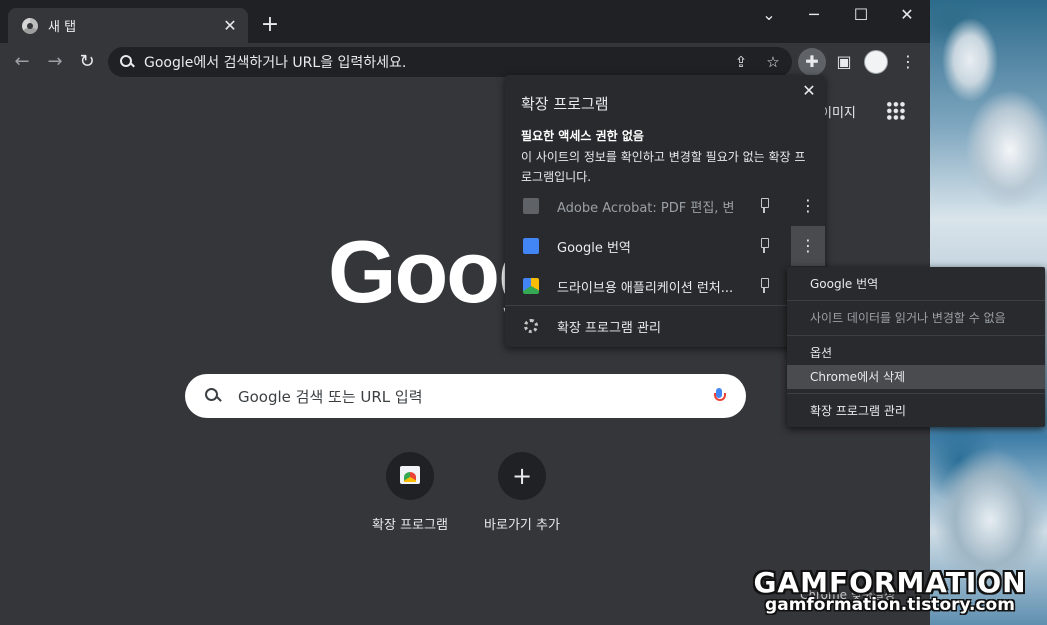 The width and height of the screenshot is (1047, 625). Describe the element at coordinates (531, 206) in the screenshot. I see `adobe-acrobat-icon` at that location.